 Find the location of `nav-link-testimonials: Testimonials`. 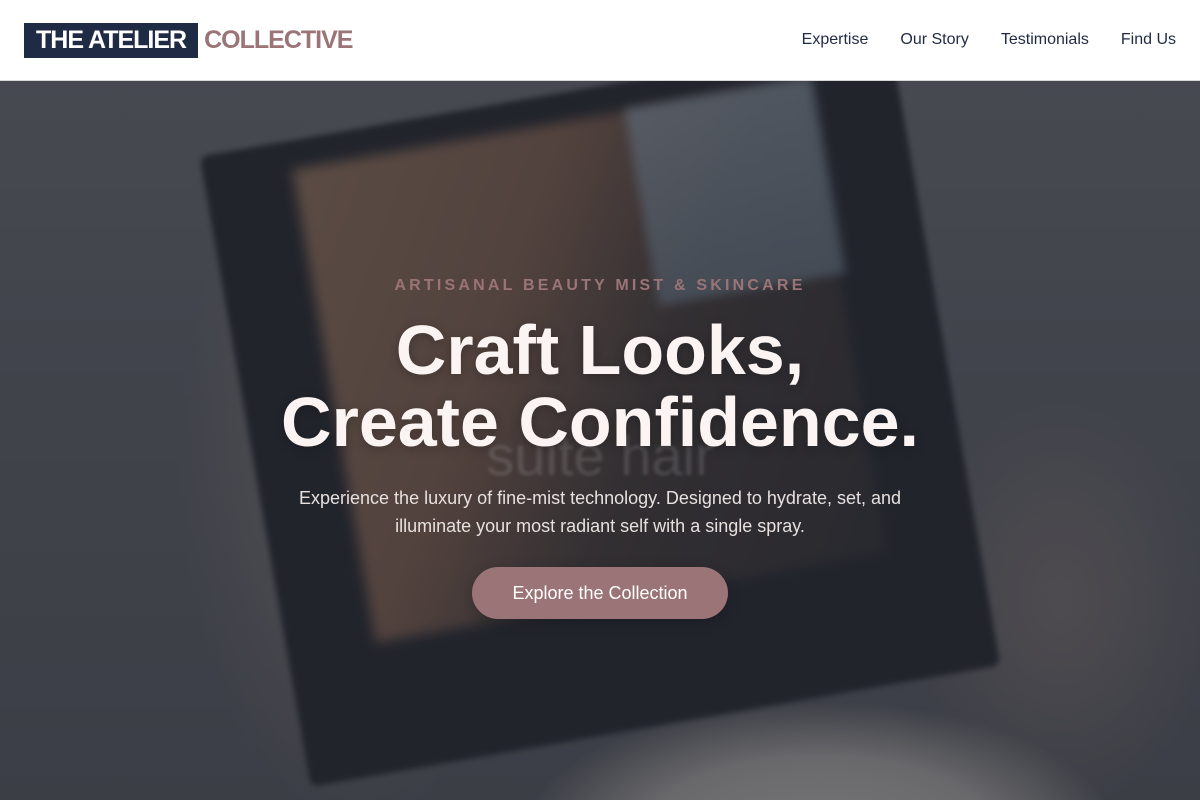

nav-link-testimonials: Testimonials is located at coordinates (1045, 40).